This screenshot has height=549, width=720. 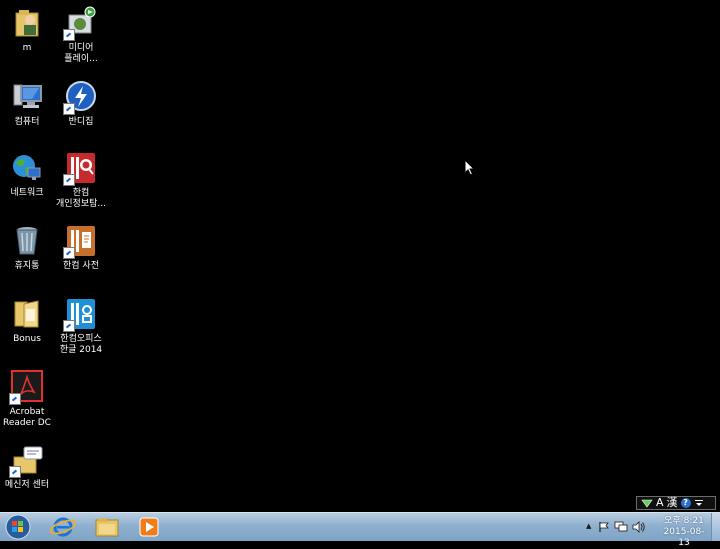 I want to click on language-bar: A 漢 ?, so click(x=676, y=503).